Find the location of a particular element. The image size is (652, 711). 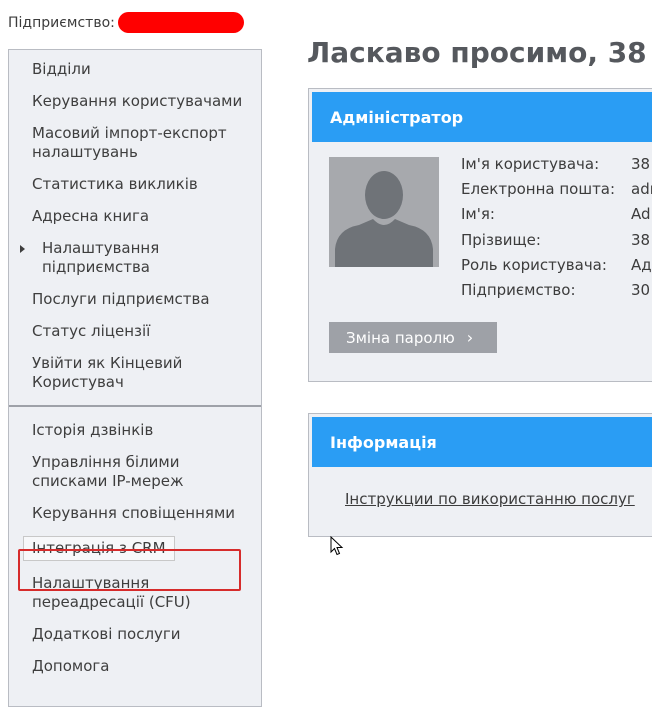

info-value: adr is located at coordinates (641, 189).